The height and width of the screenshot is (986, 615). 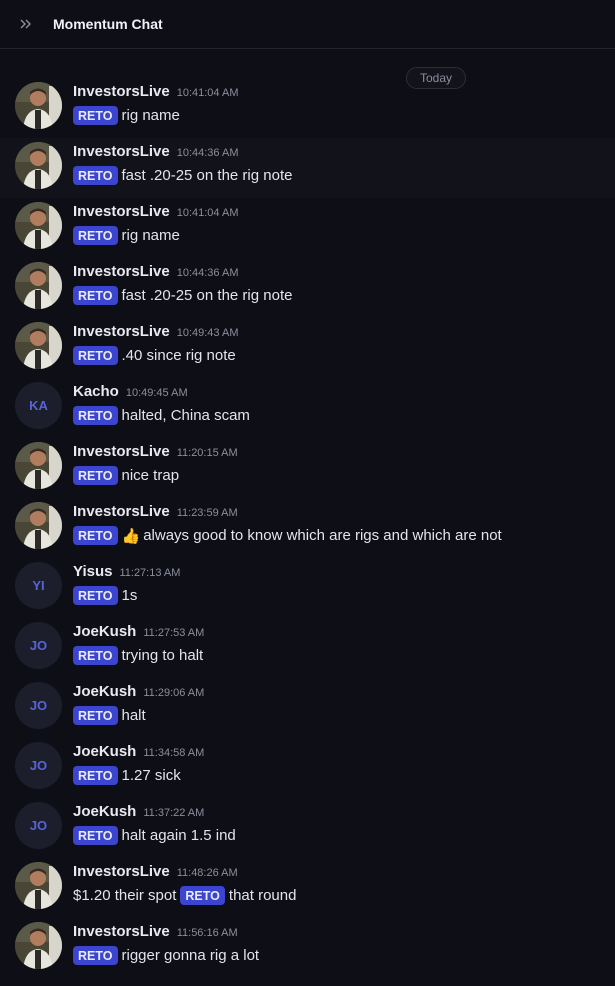 I want to click on message-meta: InvestorsLive 11:48:26 AM, so click(x=155, y=871).